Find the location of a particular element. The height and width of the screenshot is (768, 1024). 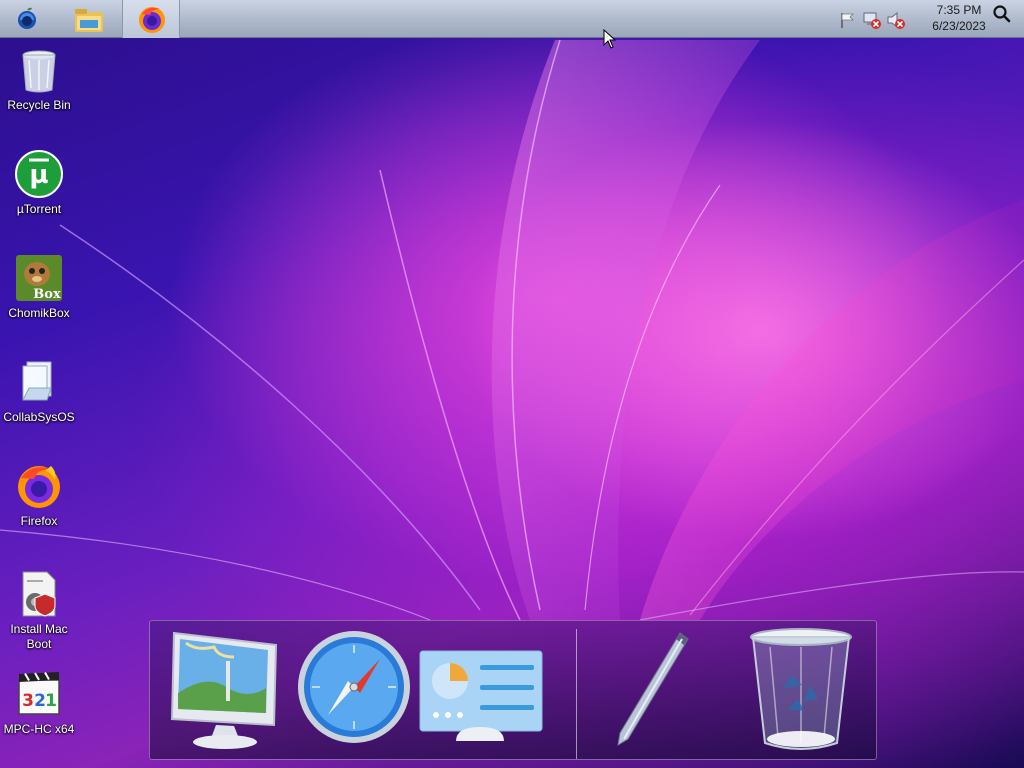

svg-text: Box is located at coordinates (47, 294).